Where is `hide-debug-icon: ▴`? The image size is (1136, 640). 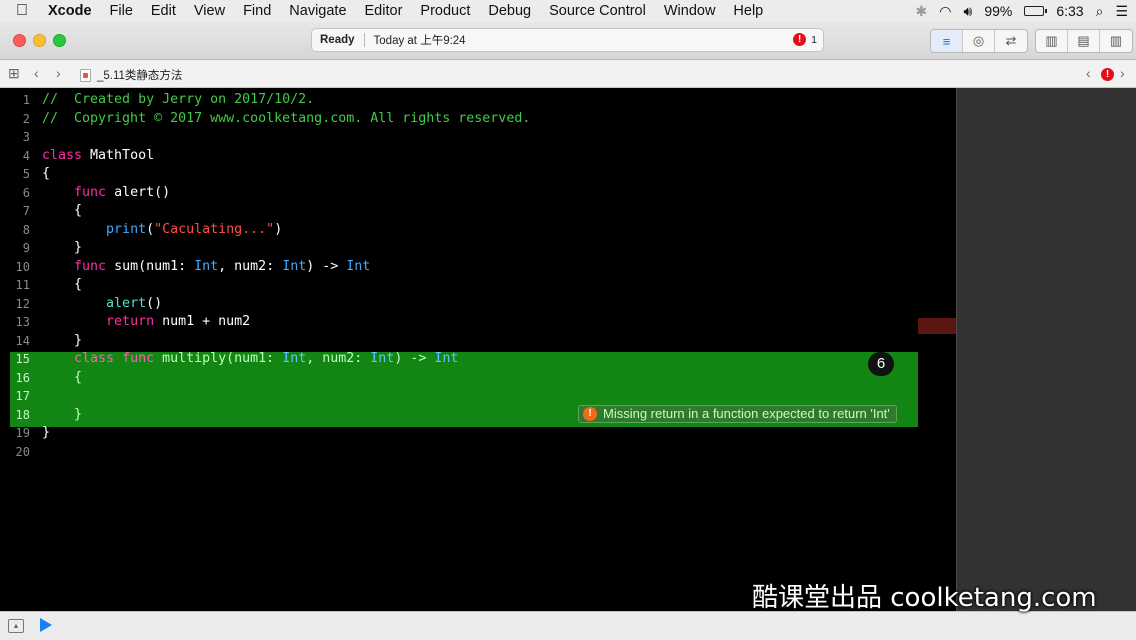 hide-debug-icon: ▴ is located at coordinates (16, 626).